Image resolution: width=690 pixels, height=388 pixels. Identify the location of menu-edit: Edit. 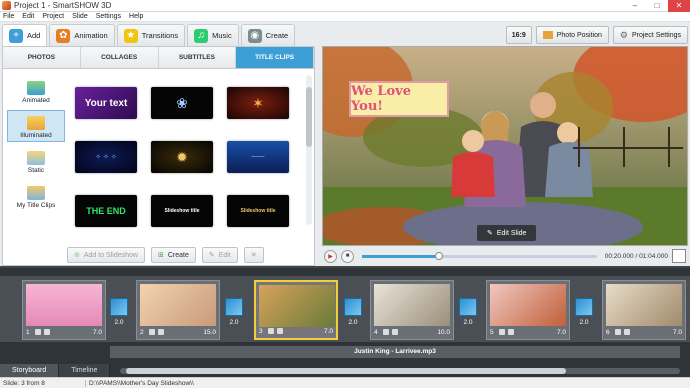
(28, 16).